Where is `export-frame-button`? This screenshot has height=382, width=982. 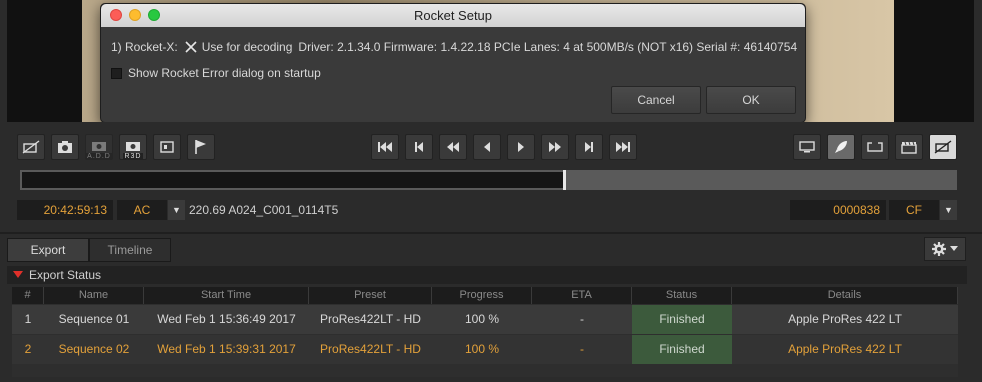 export-frame-button is located at coordinates (167, 147).